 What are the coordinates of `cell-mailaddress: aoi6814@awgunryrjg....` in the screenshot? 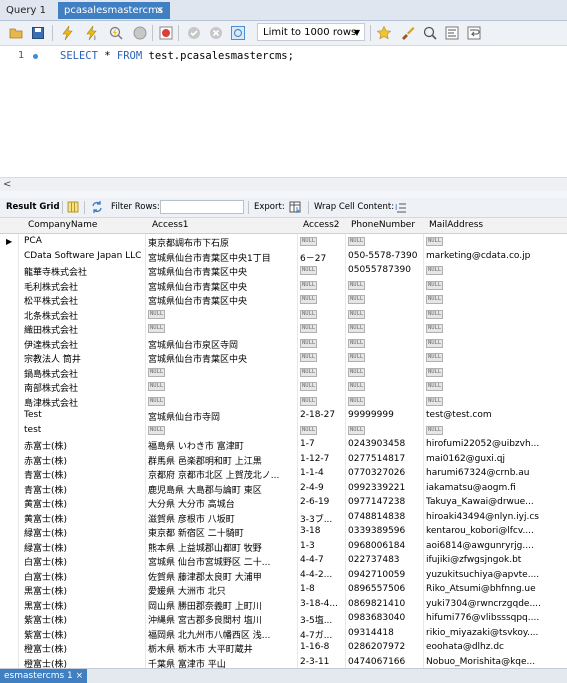 It's located at (496, 546).